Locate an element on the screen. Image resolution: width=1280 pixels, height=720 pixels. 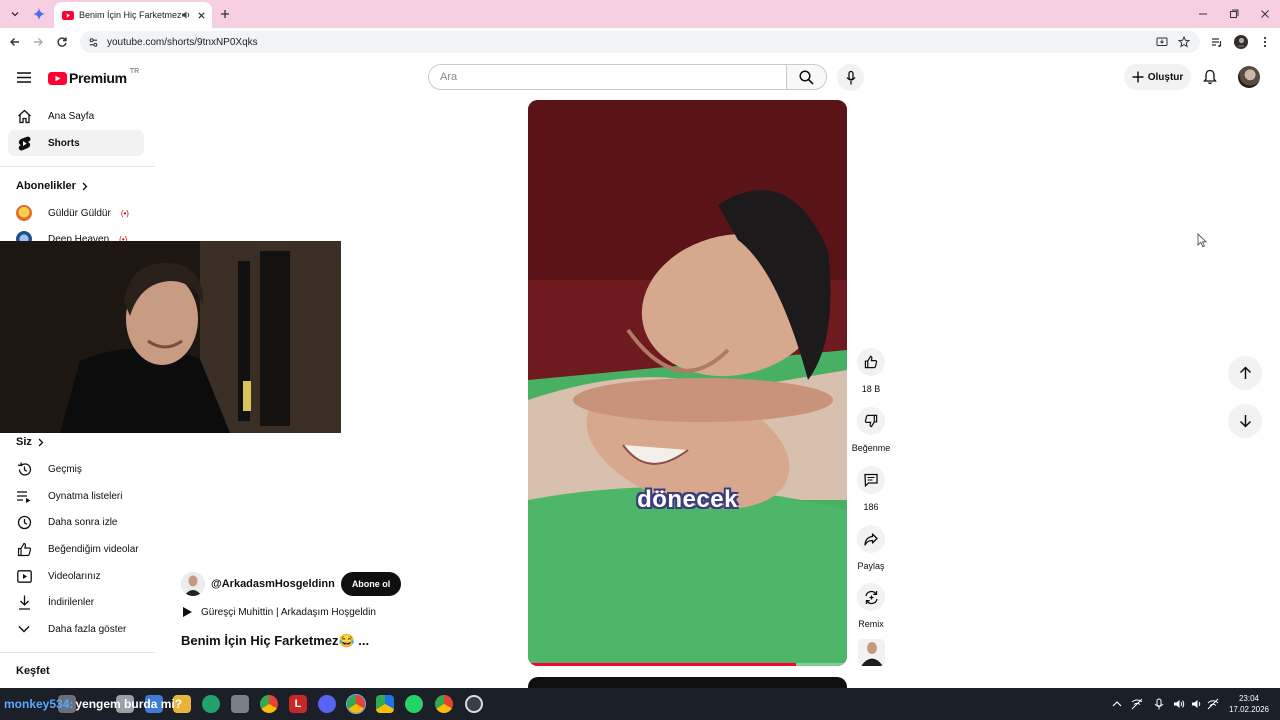
sidebar-item-home: Ana Sayfa is located at coordinates (76, 116).